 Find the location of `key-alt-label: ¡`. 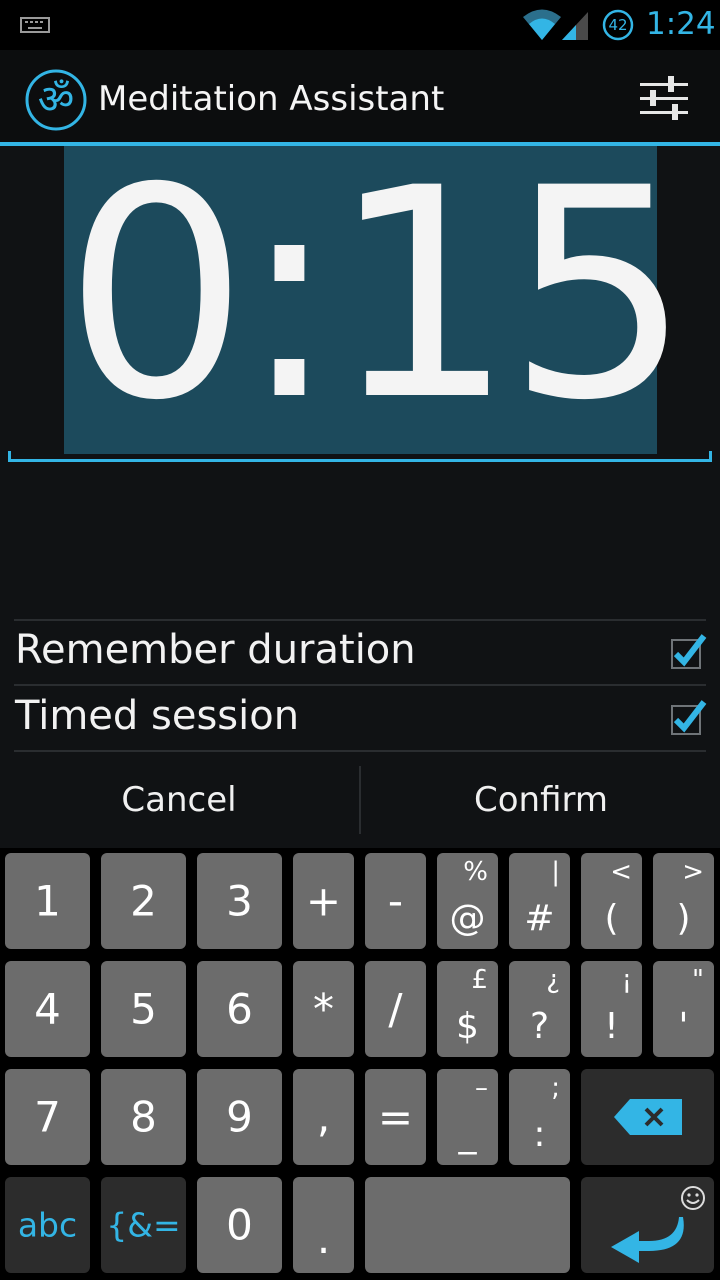

key-alt-label: ¡ is located at coordinates (626, 980).